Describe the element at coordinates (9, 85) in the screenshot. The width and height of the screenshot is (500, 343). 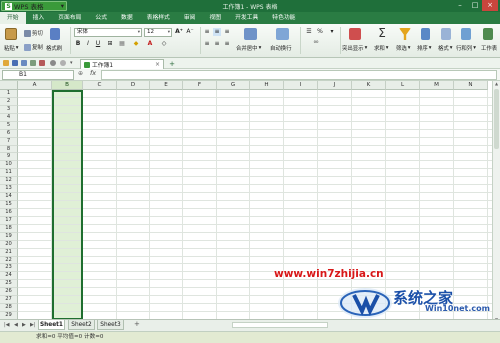
I see `select-all-corner` at that location.